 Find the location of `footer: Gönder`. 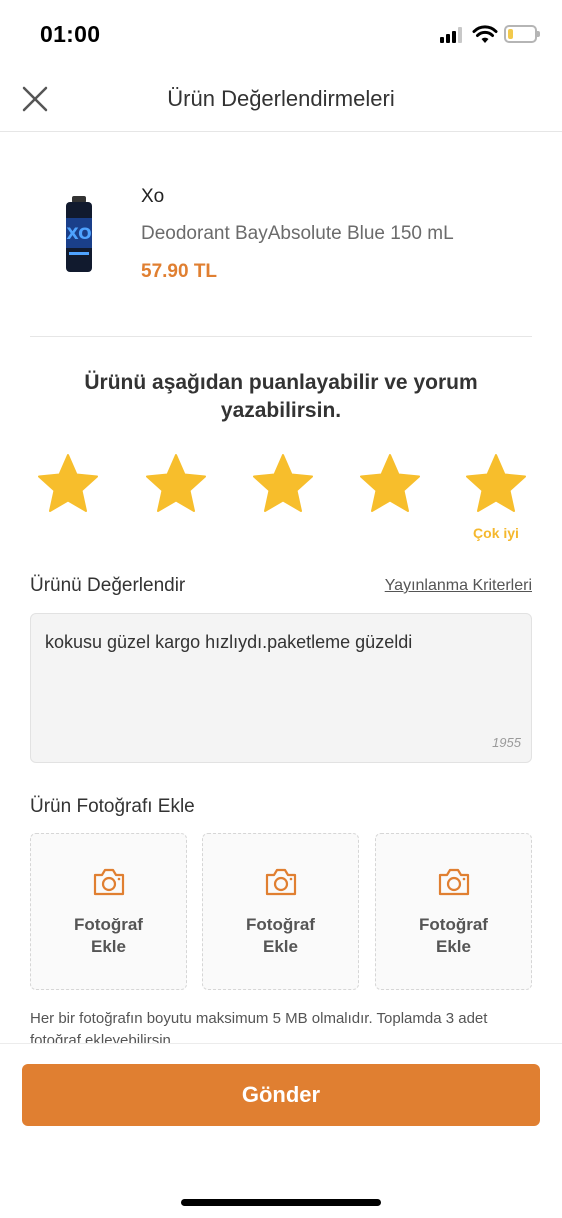

footer: Gönder is located at coordinates (281, 1130).